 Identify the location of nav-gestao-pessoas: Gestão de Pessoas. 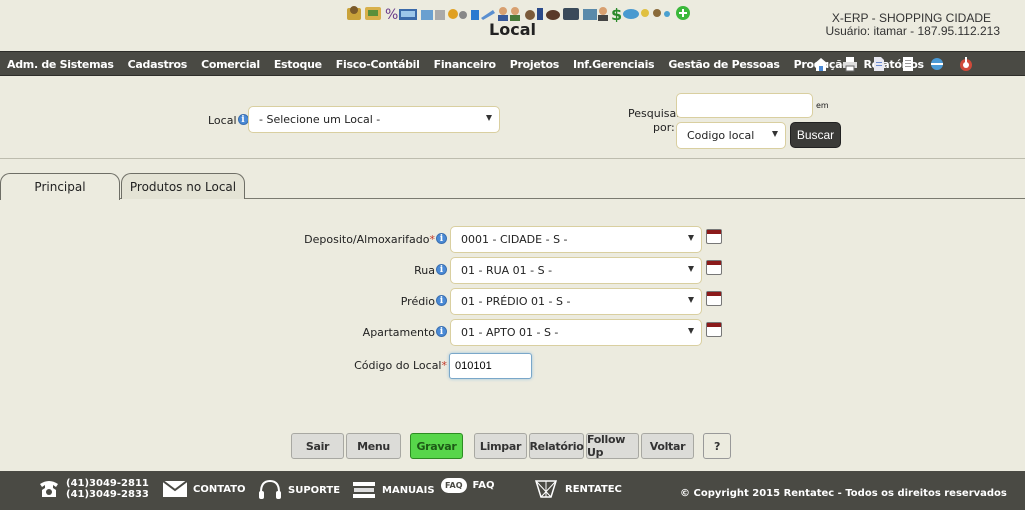
(723, 64).